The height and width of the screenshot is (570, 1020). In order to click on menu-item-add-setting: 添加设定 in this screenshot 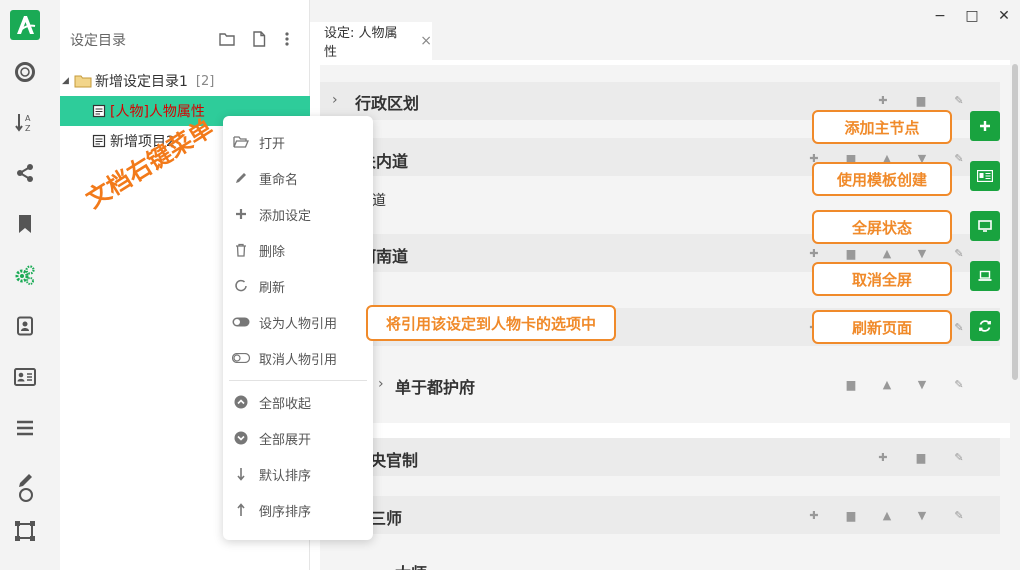, I will do `click(298, 214)`.